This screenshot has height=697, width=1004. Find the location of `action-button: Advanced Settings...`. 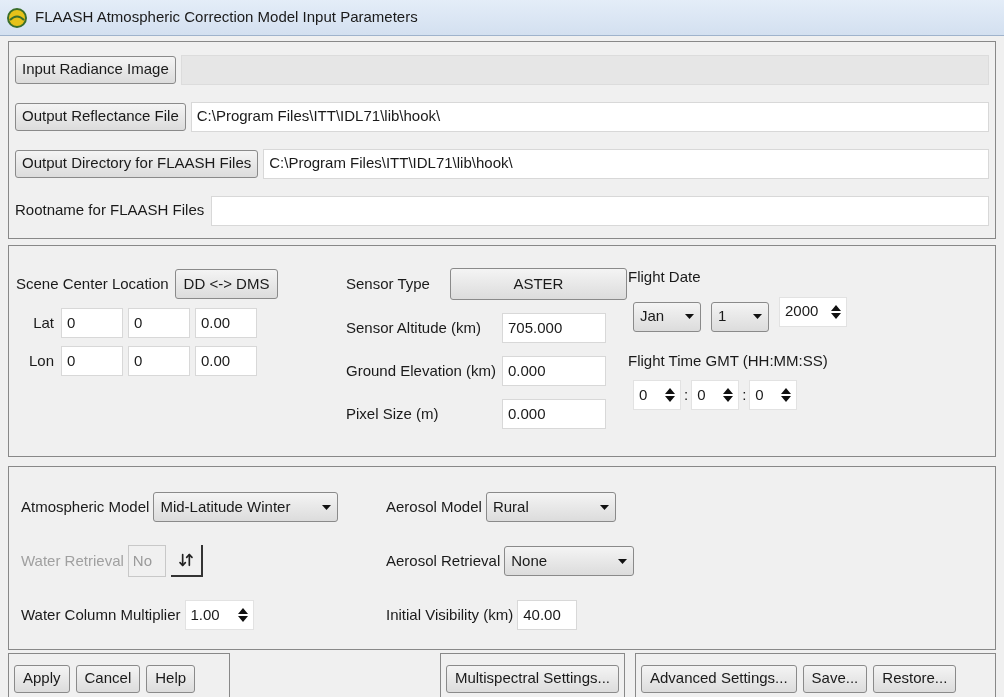

action-button: Advanced Settings... is located at coordinates (719, 678).